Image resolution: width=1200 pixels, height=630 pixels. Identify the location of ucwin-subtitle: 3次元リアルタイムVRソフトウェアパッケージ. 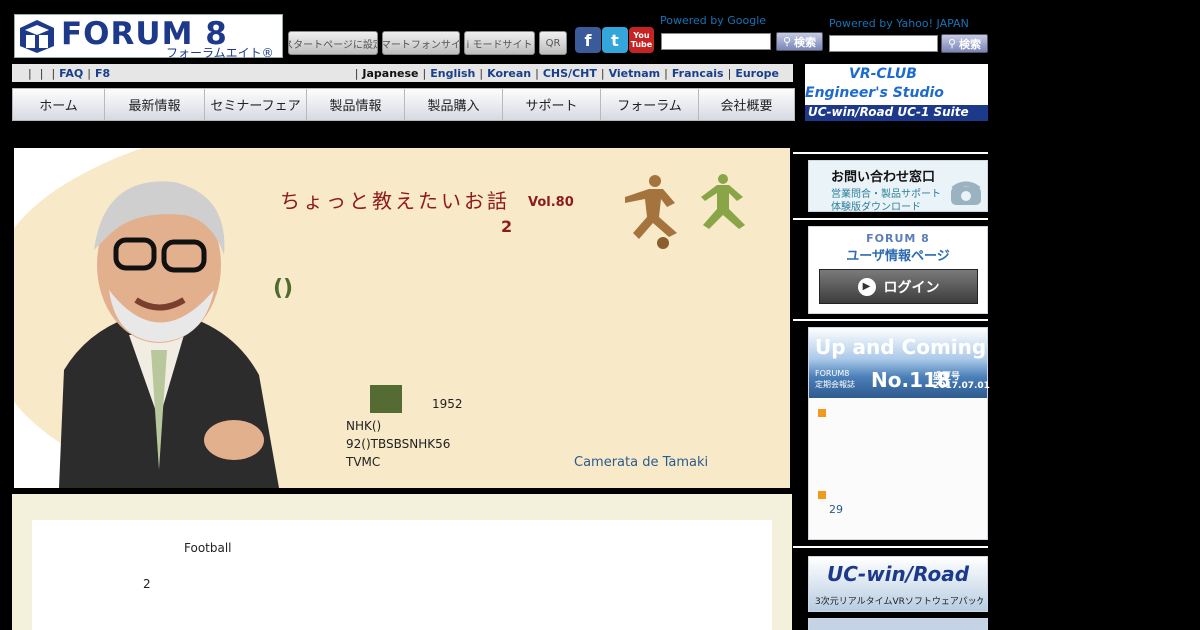
(899, 602).